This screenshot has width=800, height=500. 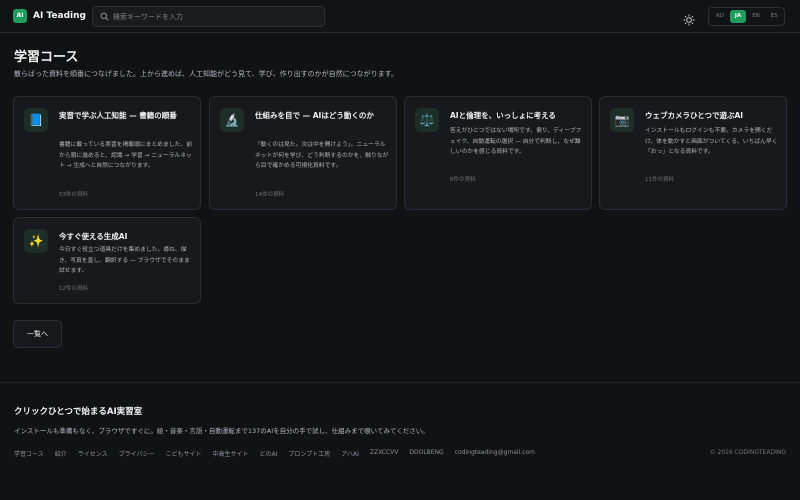 I want to click on logo: AI AI Teading, so click(x=49, y=16).